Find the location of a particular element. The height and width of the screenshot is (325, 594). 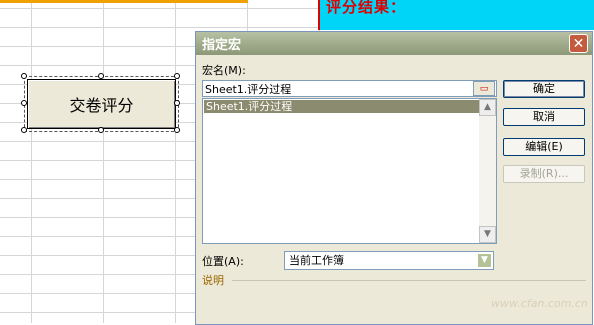

description-label: 说明 is located at coordinates (213, 280).